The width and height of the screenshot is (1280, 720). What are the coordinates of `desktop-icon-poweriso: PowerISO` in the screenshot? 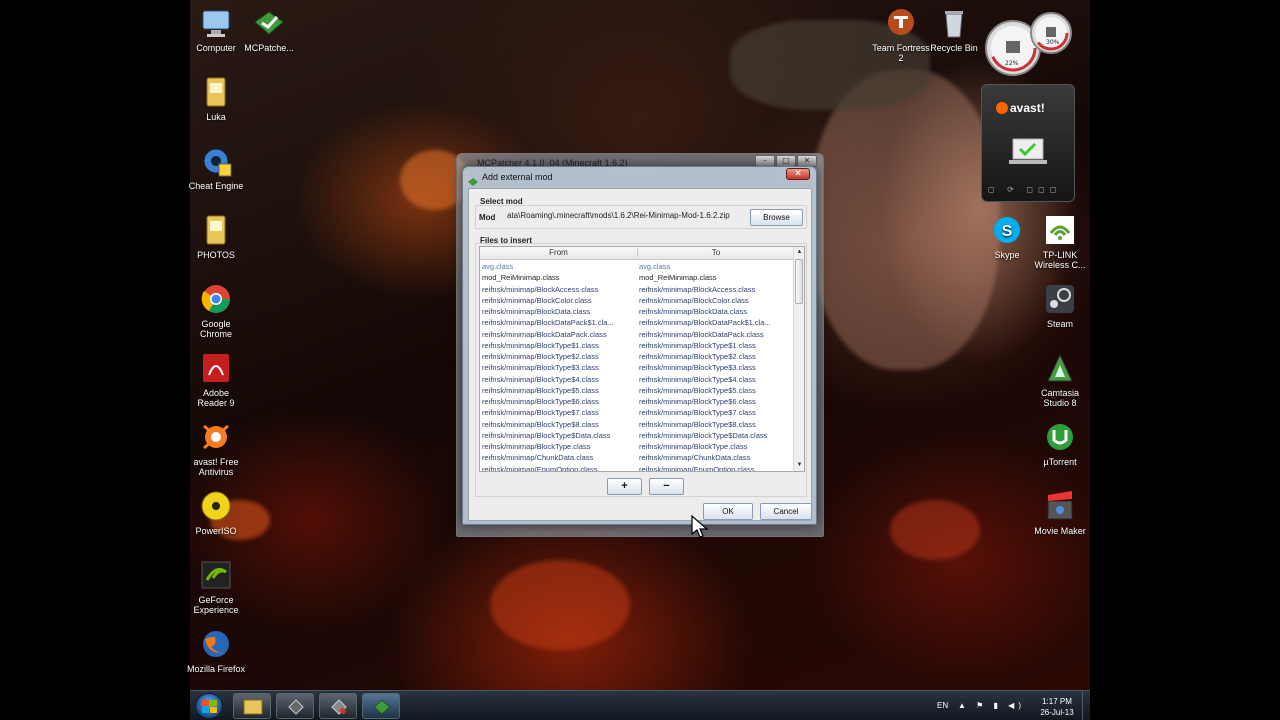 It's located at (216, 512).